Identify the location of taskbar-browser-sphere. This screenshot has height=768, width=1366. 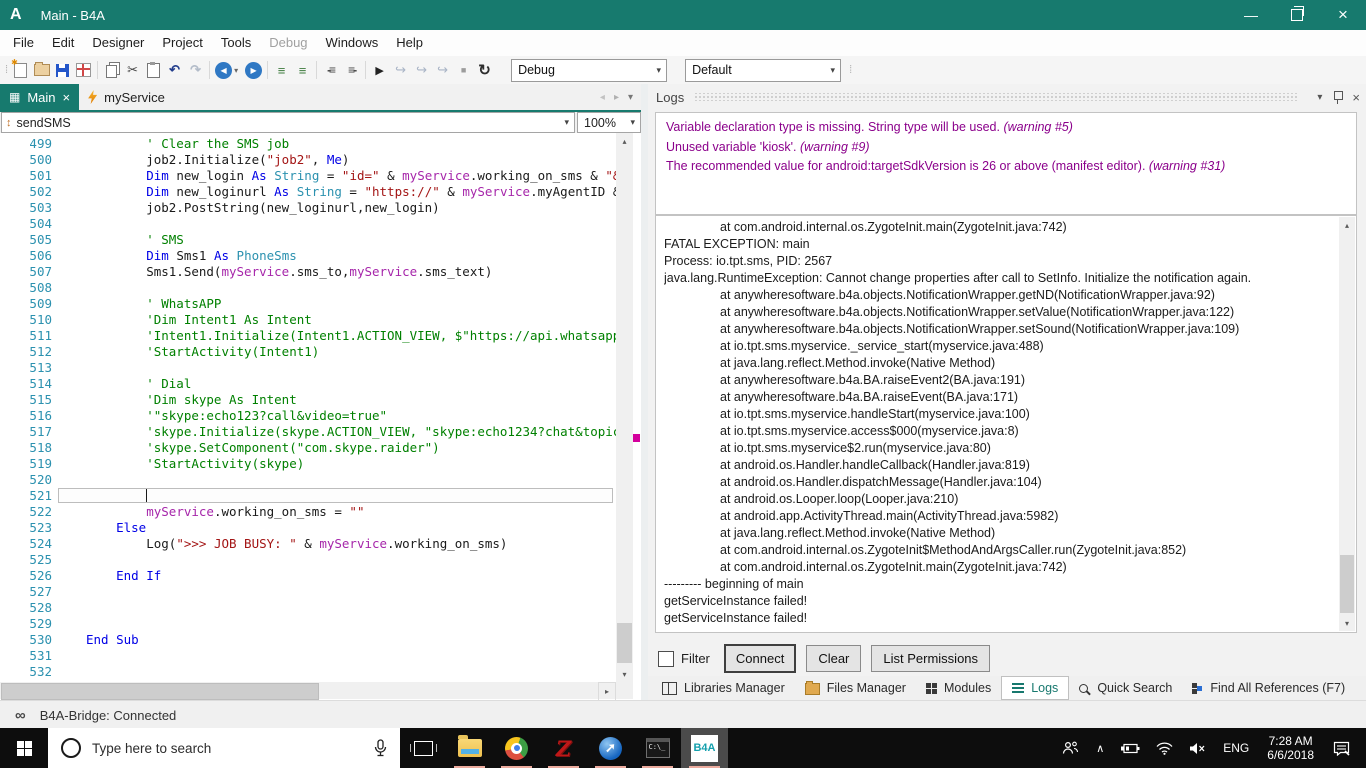
(610, 748).